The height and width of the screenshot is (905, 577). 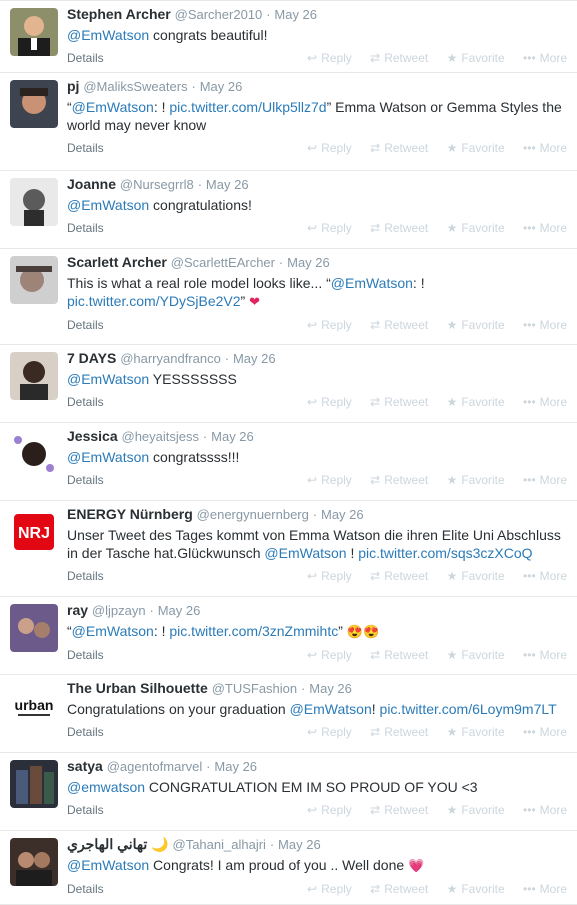 I want to click on tweet-author-name: Scarlett Archer, so click(x=117, y=262).